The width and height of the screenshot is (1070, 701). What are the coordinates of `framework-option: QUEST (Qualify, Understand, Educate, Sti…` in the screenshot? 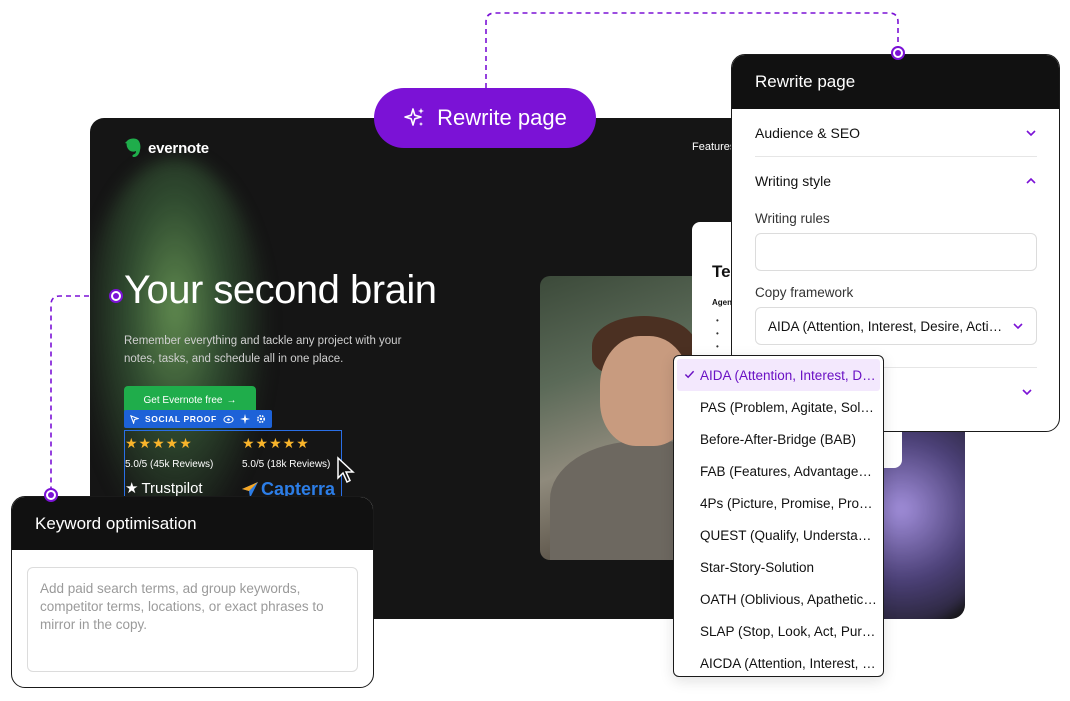 It's located at (778, 535).